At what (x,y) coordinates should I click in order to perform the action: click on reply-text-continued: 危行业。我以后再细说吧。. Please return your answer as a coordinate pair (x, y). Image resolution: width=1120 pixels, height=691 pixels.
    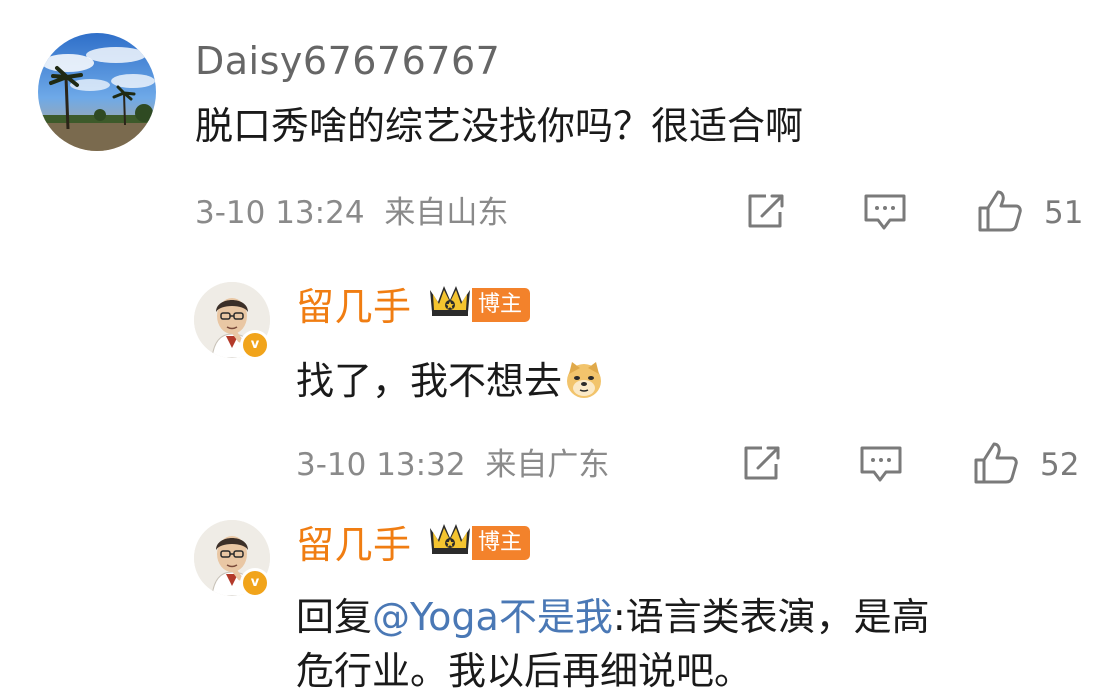
    Looking at the image, I should click on (524, 670).